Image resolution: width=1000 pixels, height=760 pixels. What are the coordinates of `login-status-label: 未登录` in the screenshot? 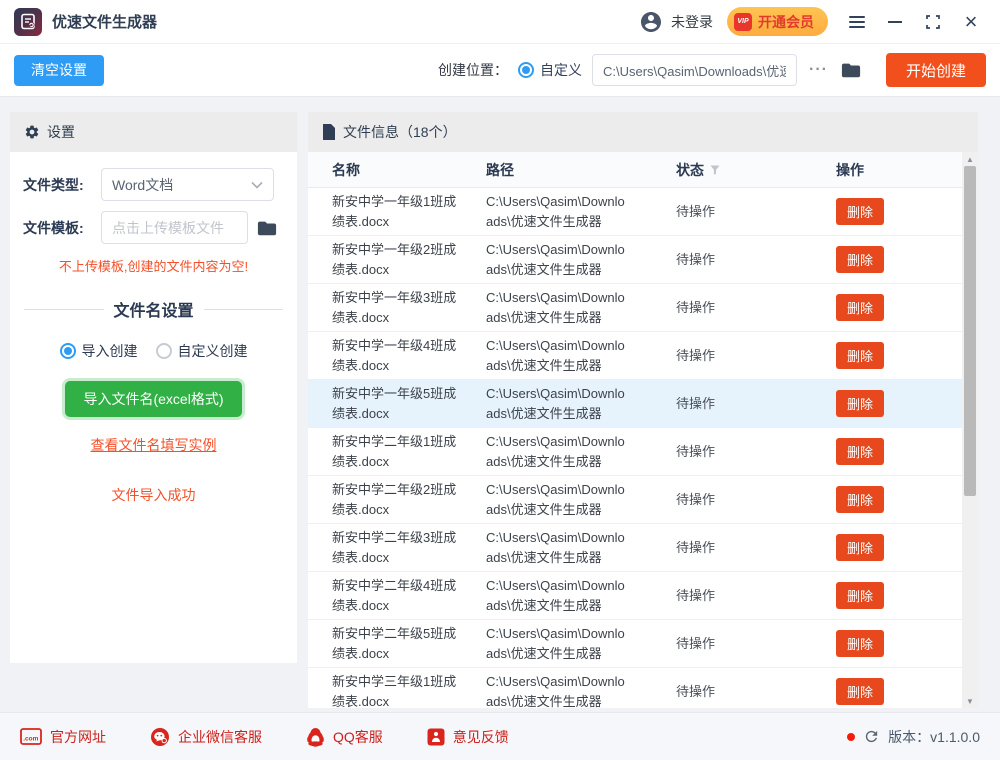 It's located at (692, 21).